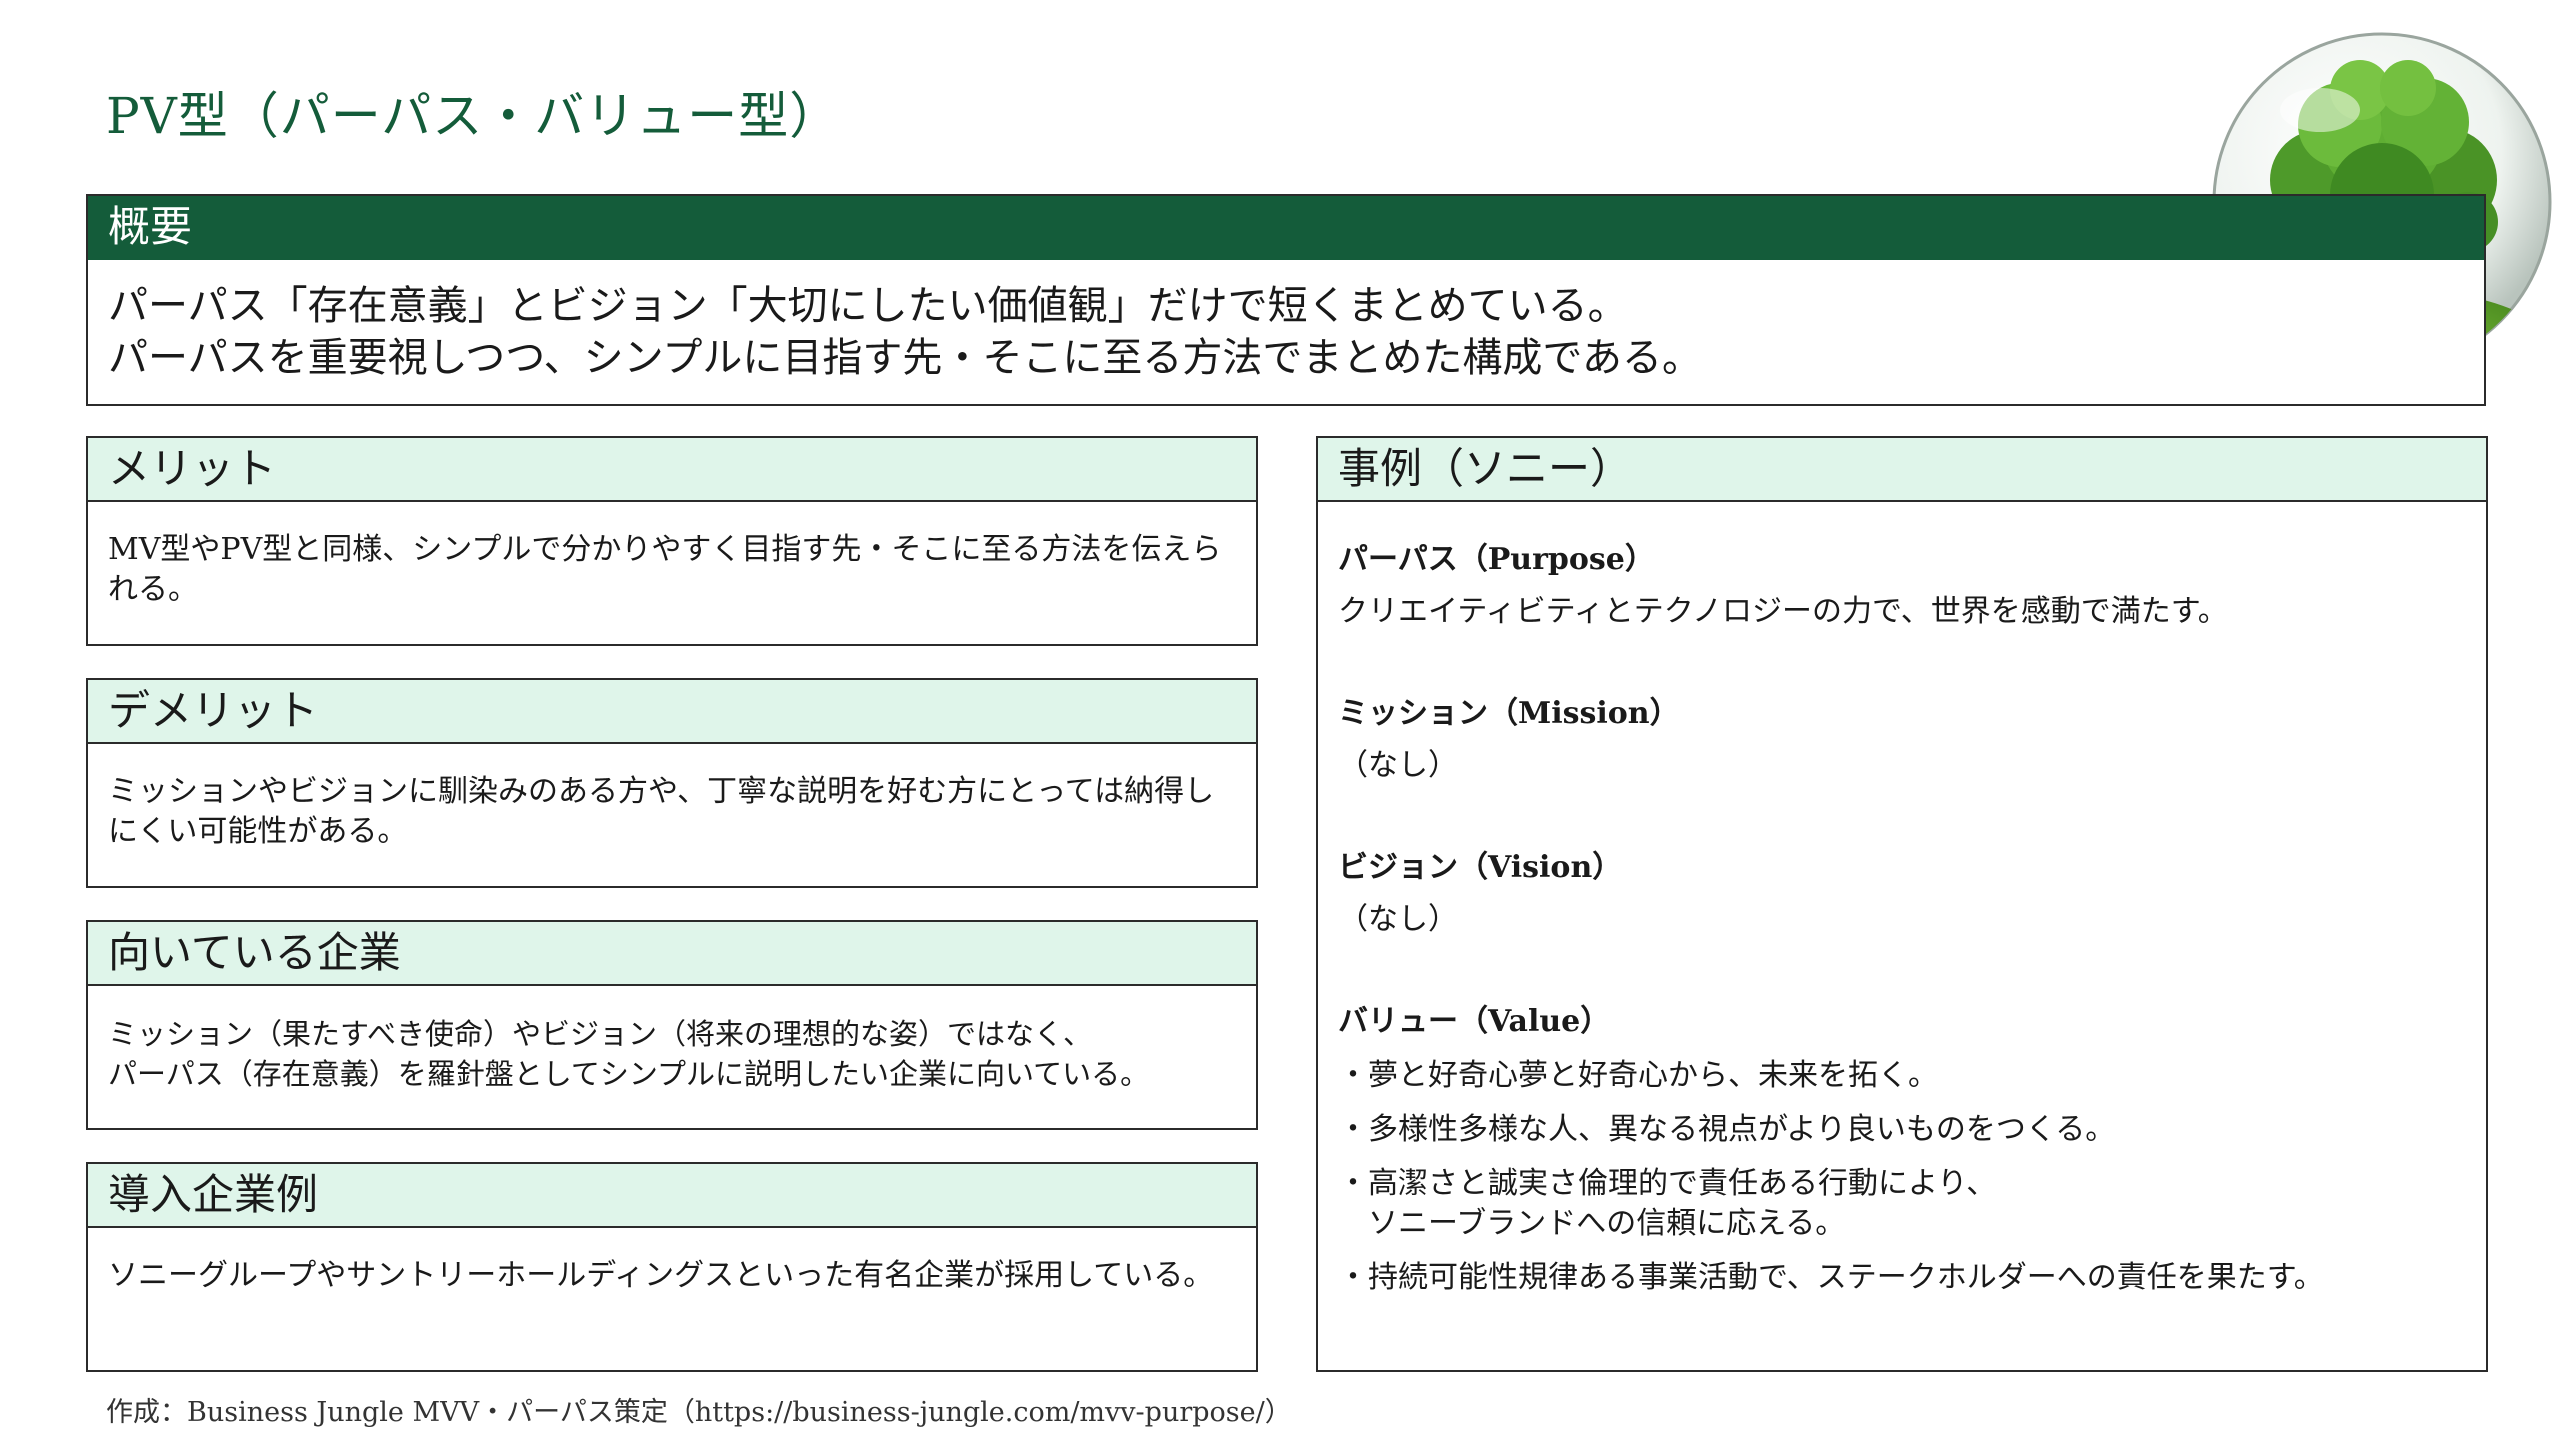 This screenshot has width=2560, height=1440. What do you see at coordinates (672, 470) in the screenshot?
I see `merit-heading: メリット` at bounding box center [672, 470].